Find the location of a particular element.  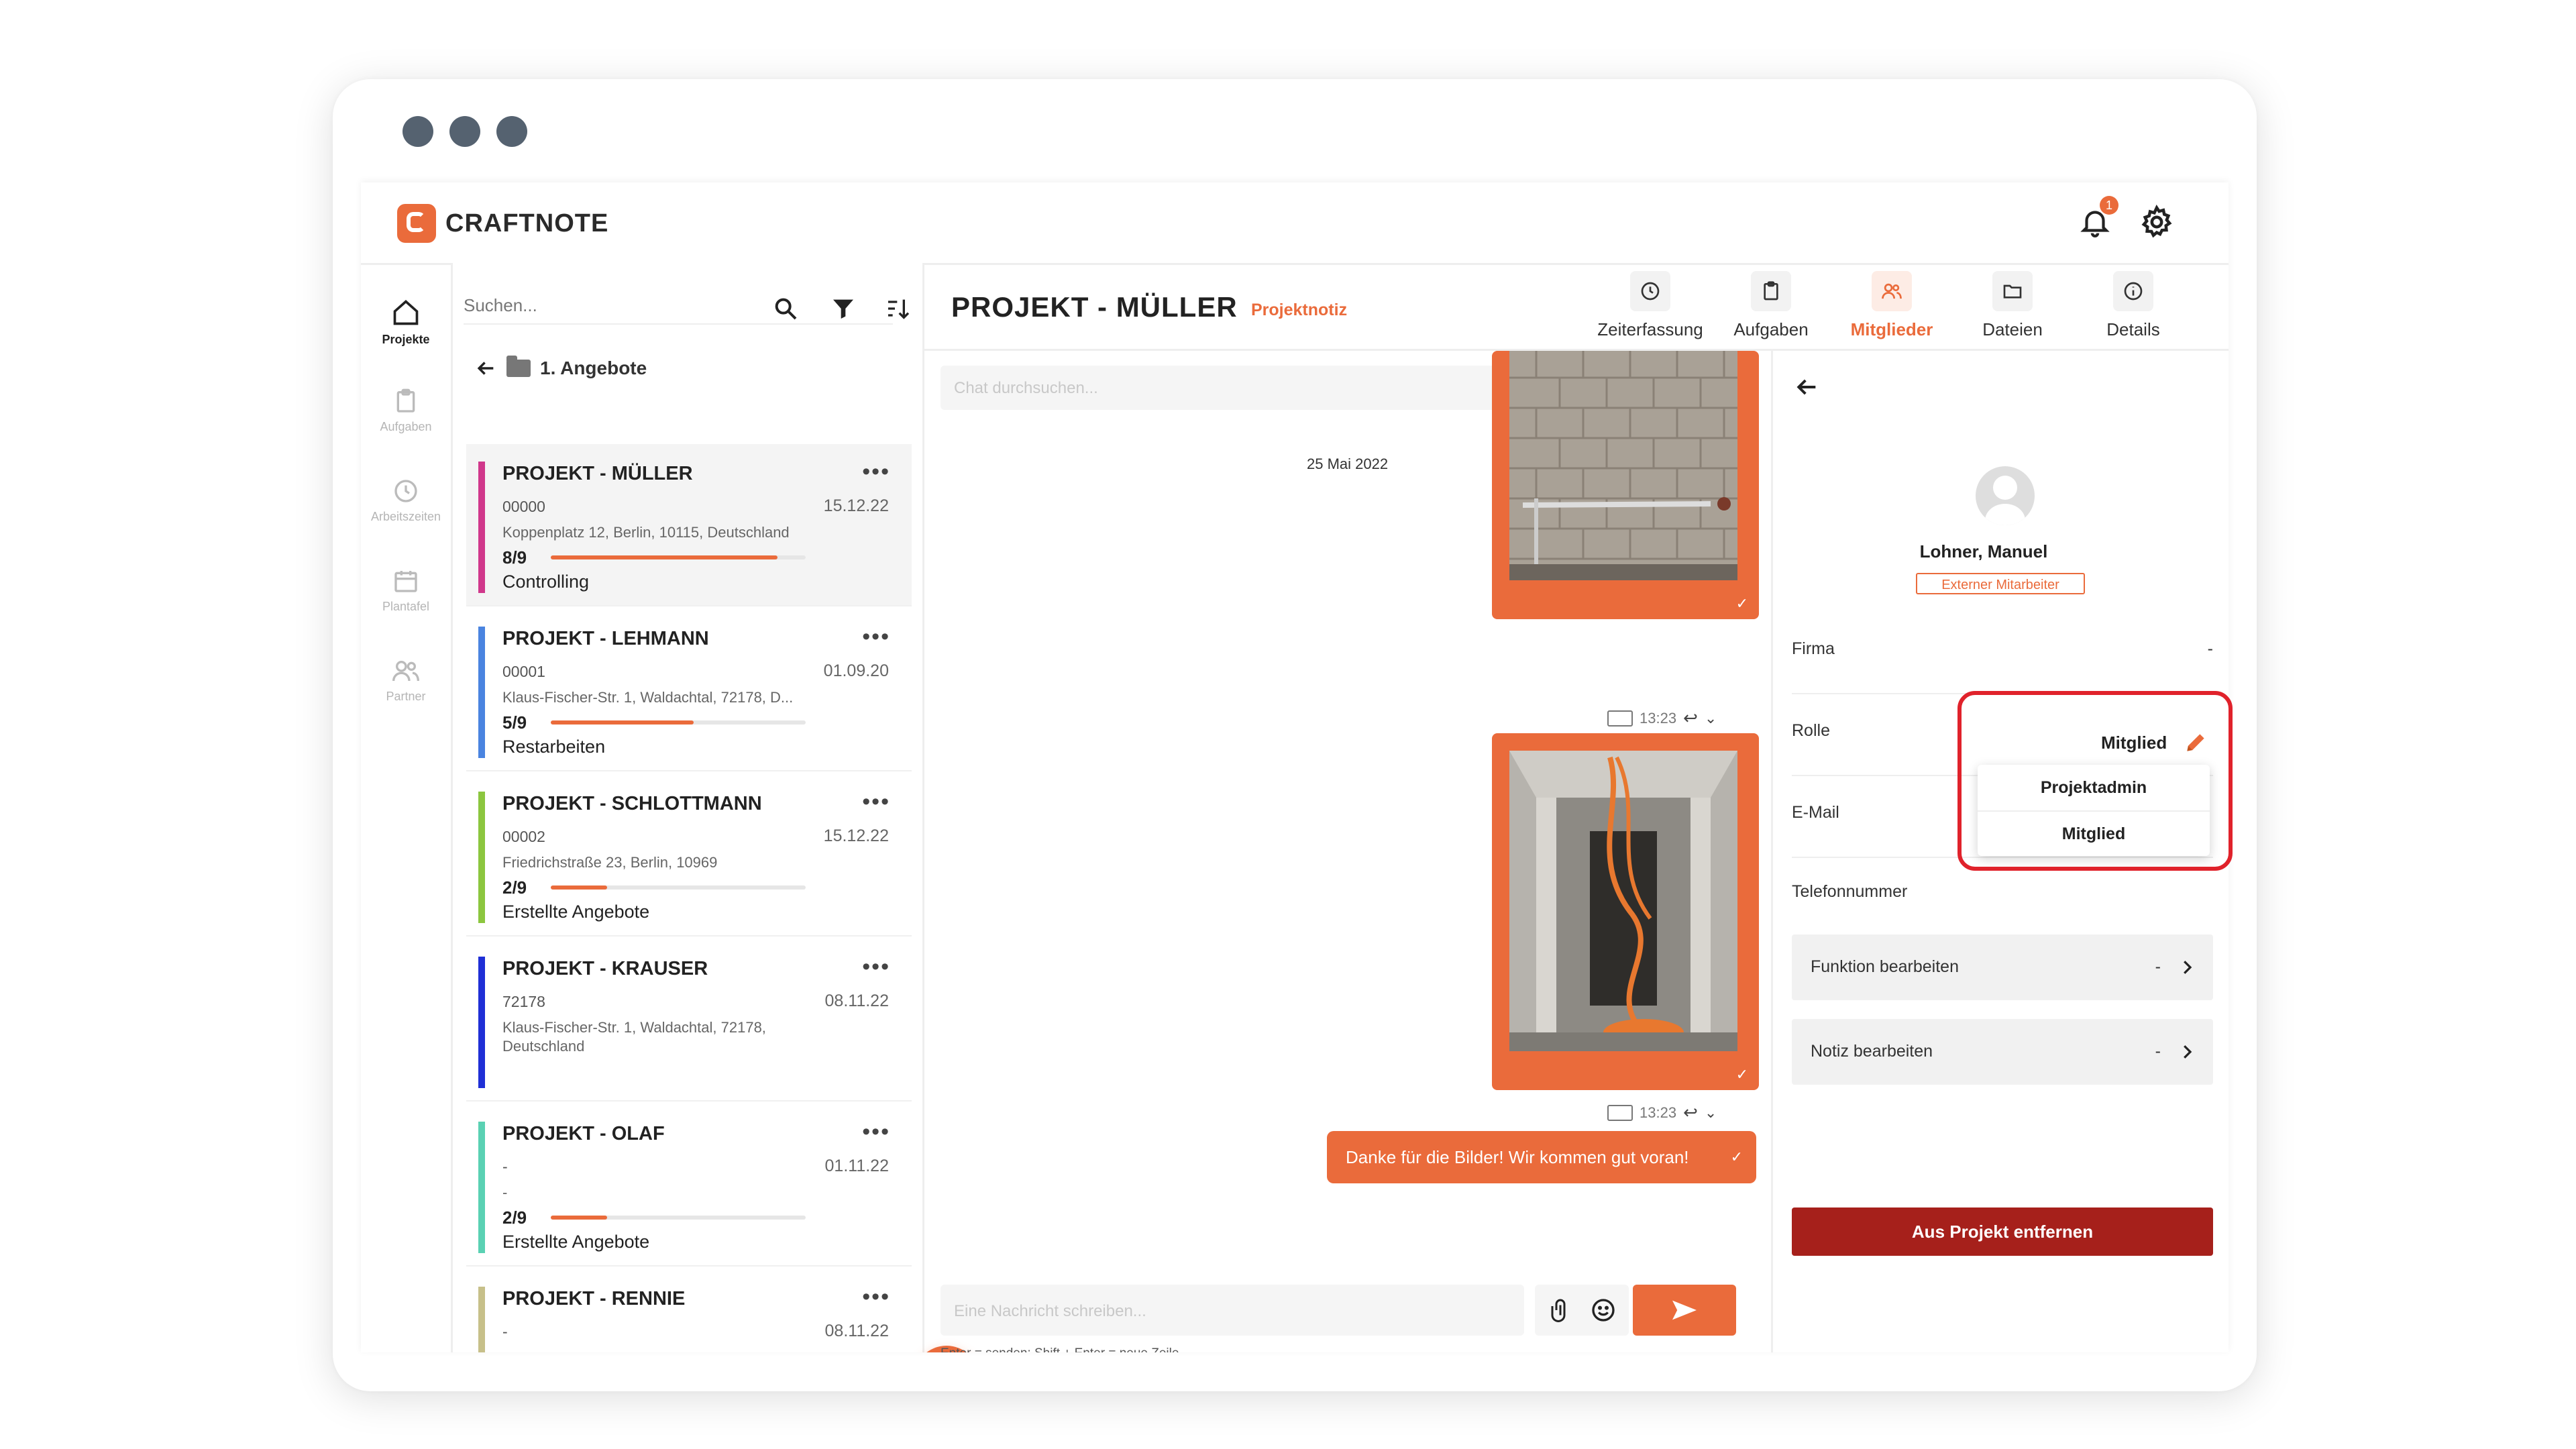

notification-badge: 1 is located at coordinates (2109, 205).